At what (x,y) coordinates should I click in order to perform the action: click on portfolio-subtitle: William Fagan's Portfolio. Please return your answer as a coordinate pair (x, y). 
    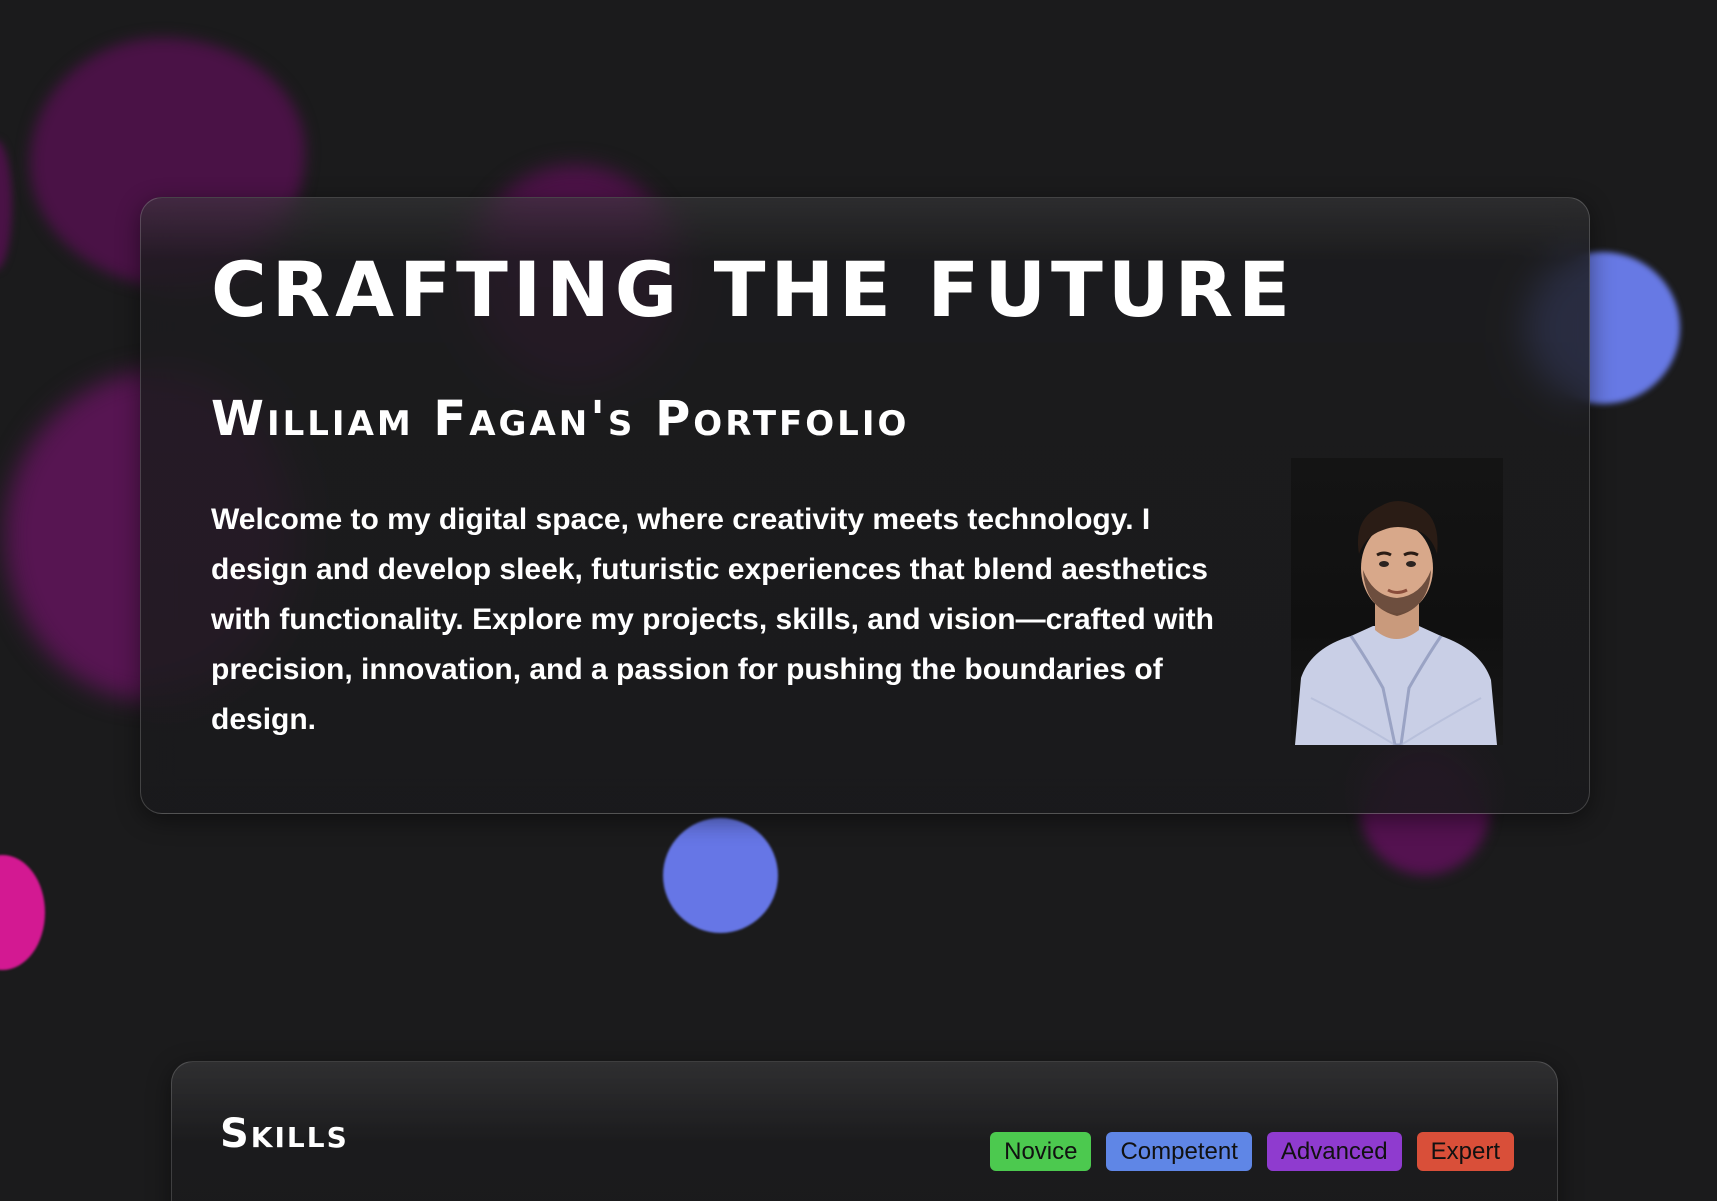
    Looking at the image, I should click on (560, 419).